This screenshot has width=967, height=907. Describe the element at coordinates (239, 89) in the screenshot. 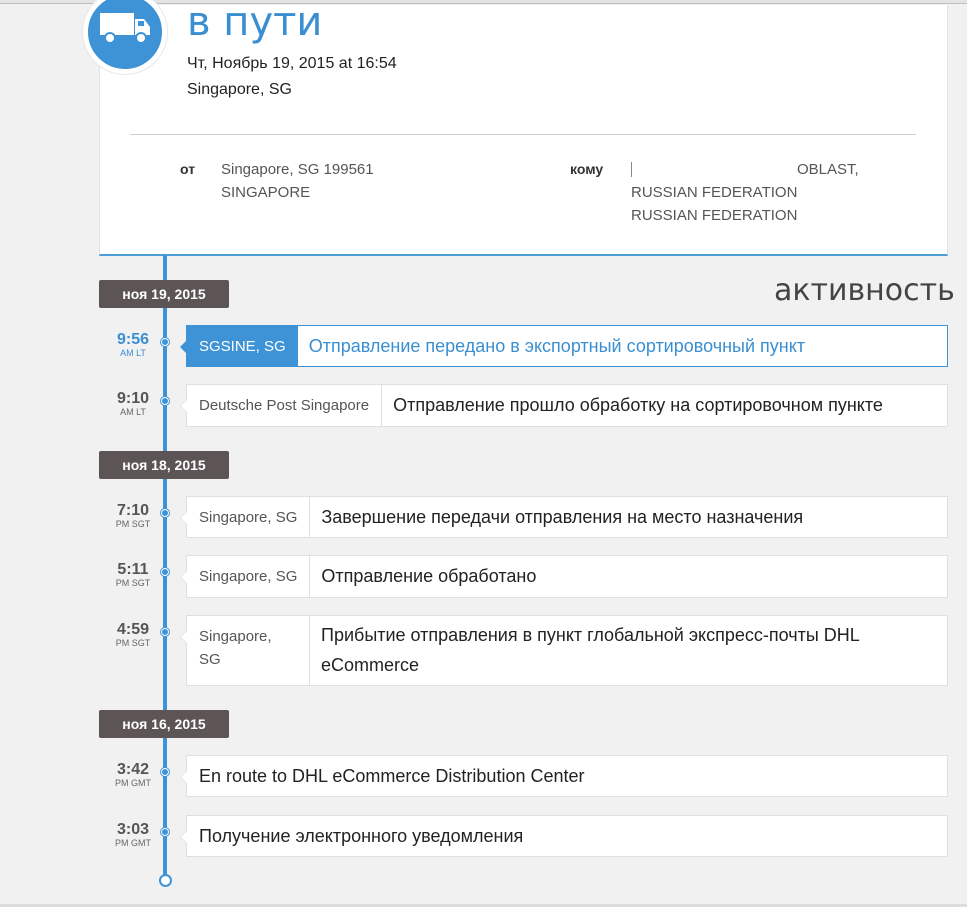

I see `status-location: Singapore, SG` at that location.